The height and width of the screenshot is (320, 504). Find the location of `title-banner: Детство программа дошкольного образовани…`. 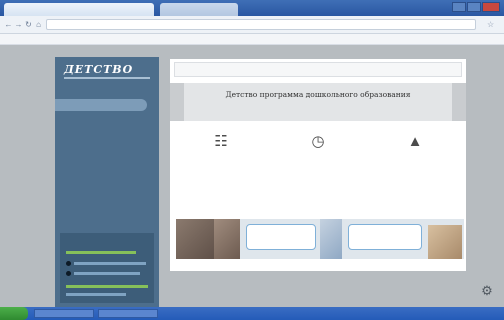

title-banner: Детство программа дошкольного образовани… is located at coordinates (318, 102).